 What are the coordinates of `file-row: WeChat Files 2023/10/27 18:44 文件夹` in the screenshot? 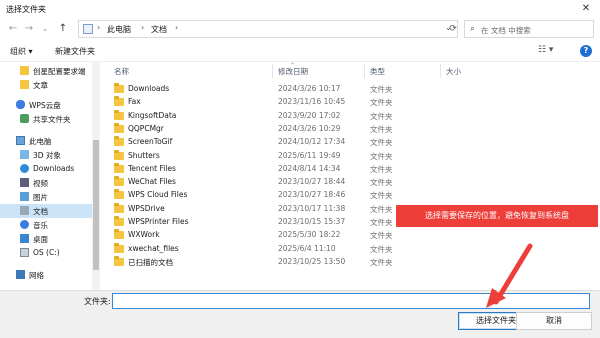 It's located at (349, 182).